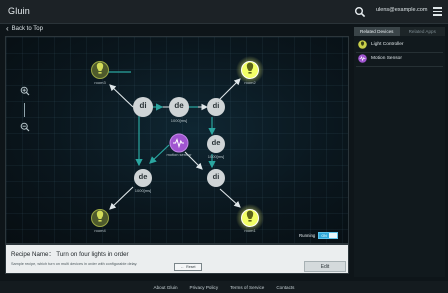 The height and width of the screenshot is (293, 448). I want to click on chevron-left-icon: ‹, so click(7, 28).